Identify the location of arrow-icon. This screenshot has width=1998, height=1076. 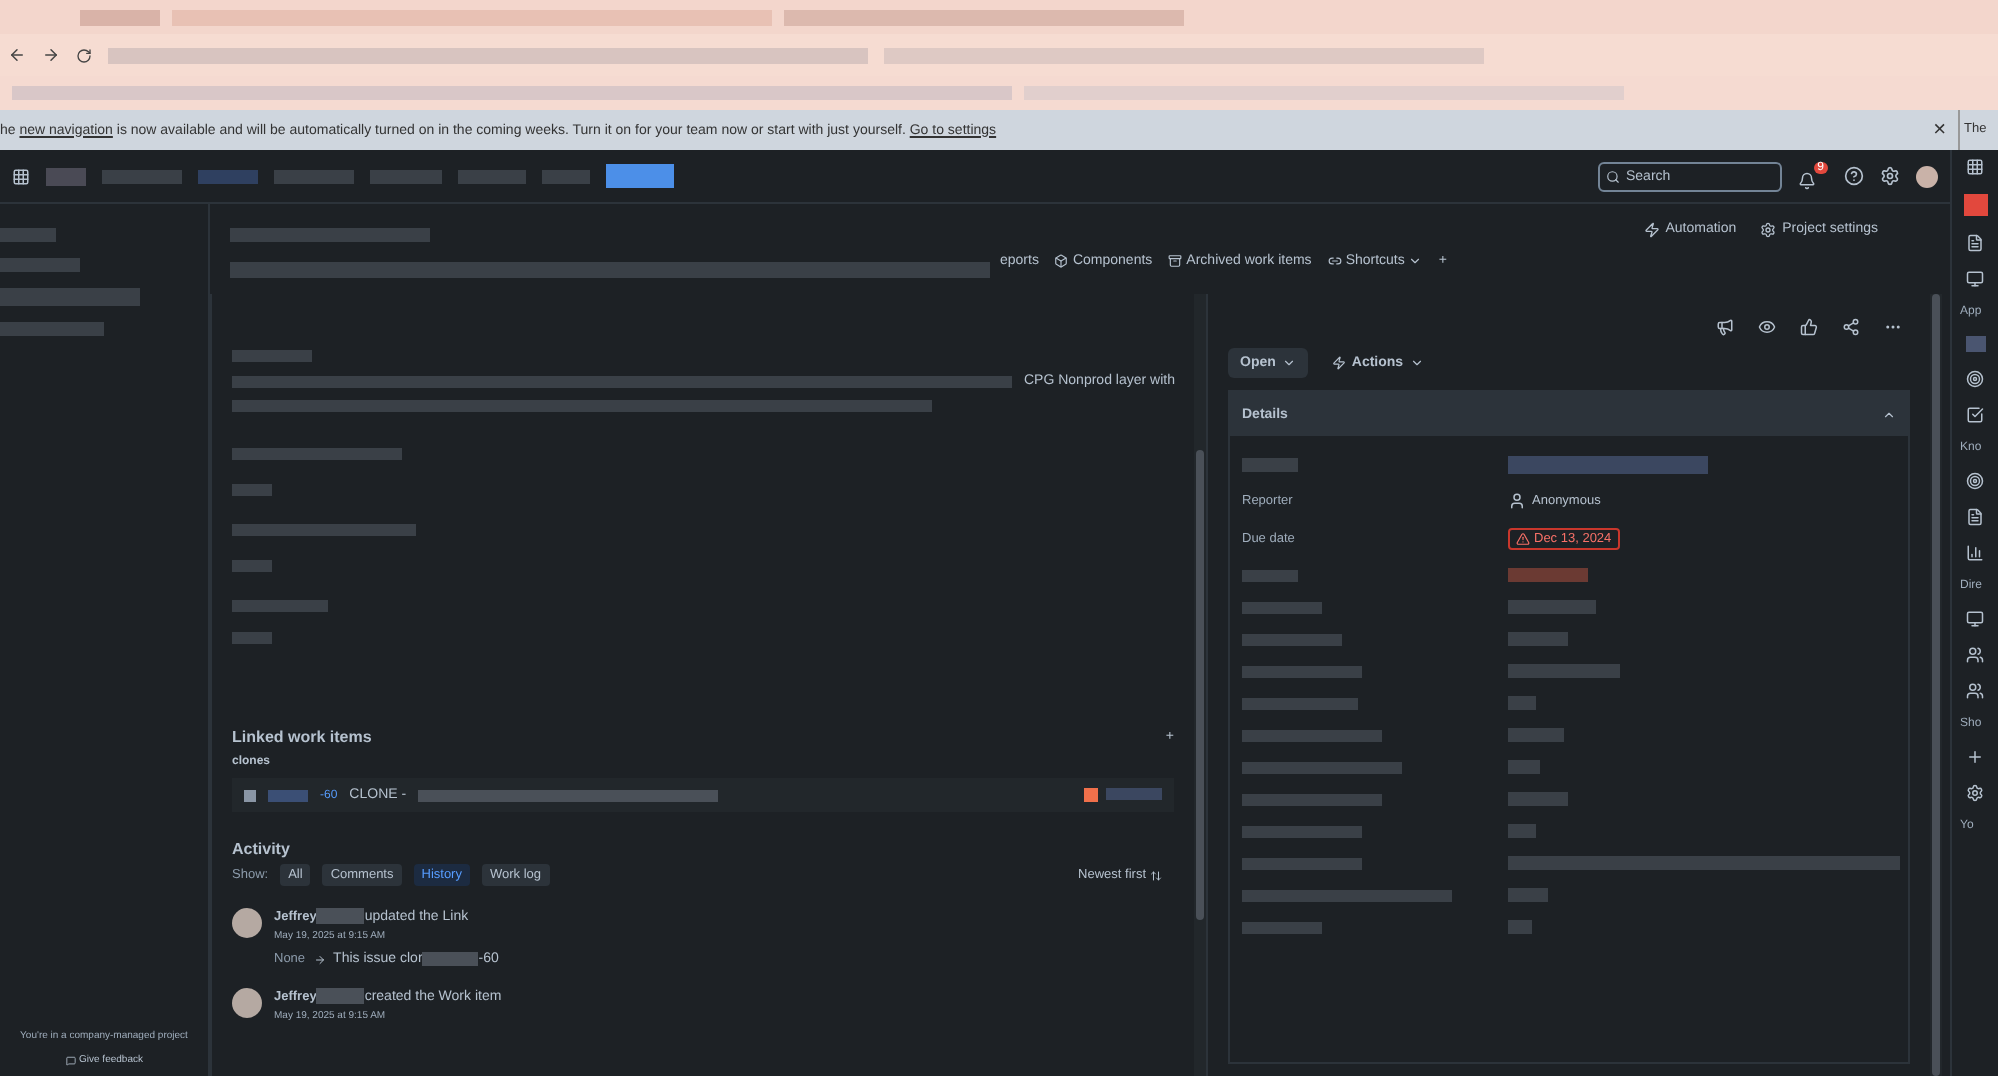
(319, 959).